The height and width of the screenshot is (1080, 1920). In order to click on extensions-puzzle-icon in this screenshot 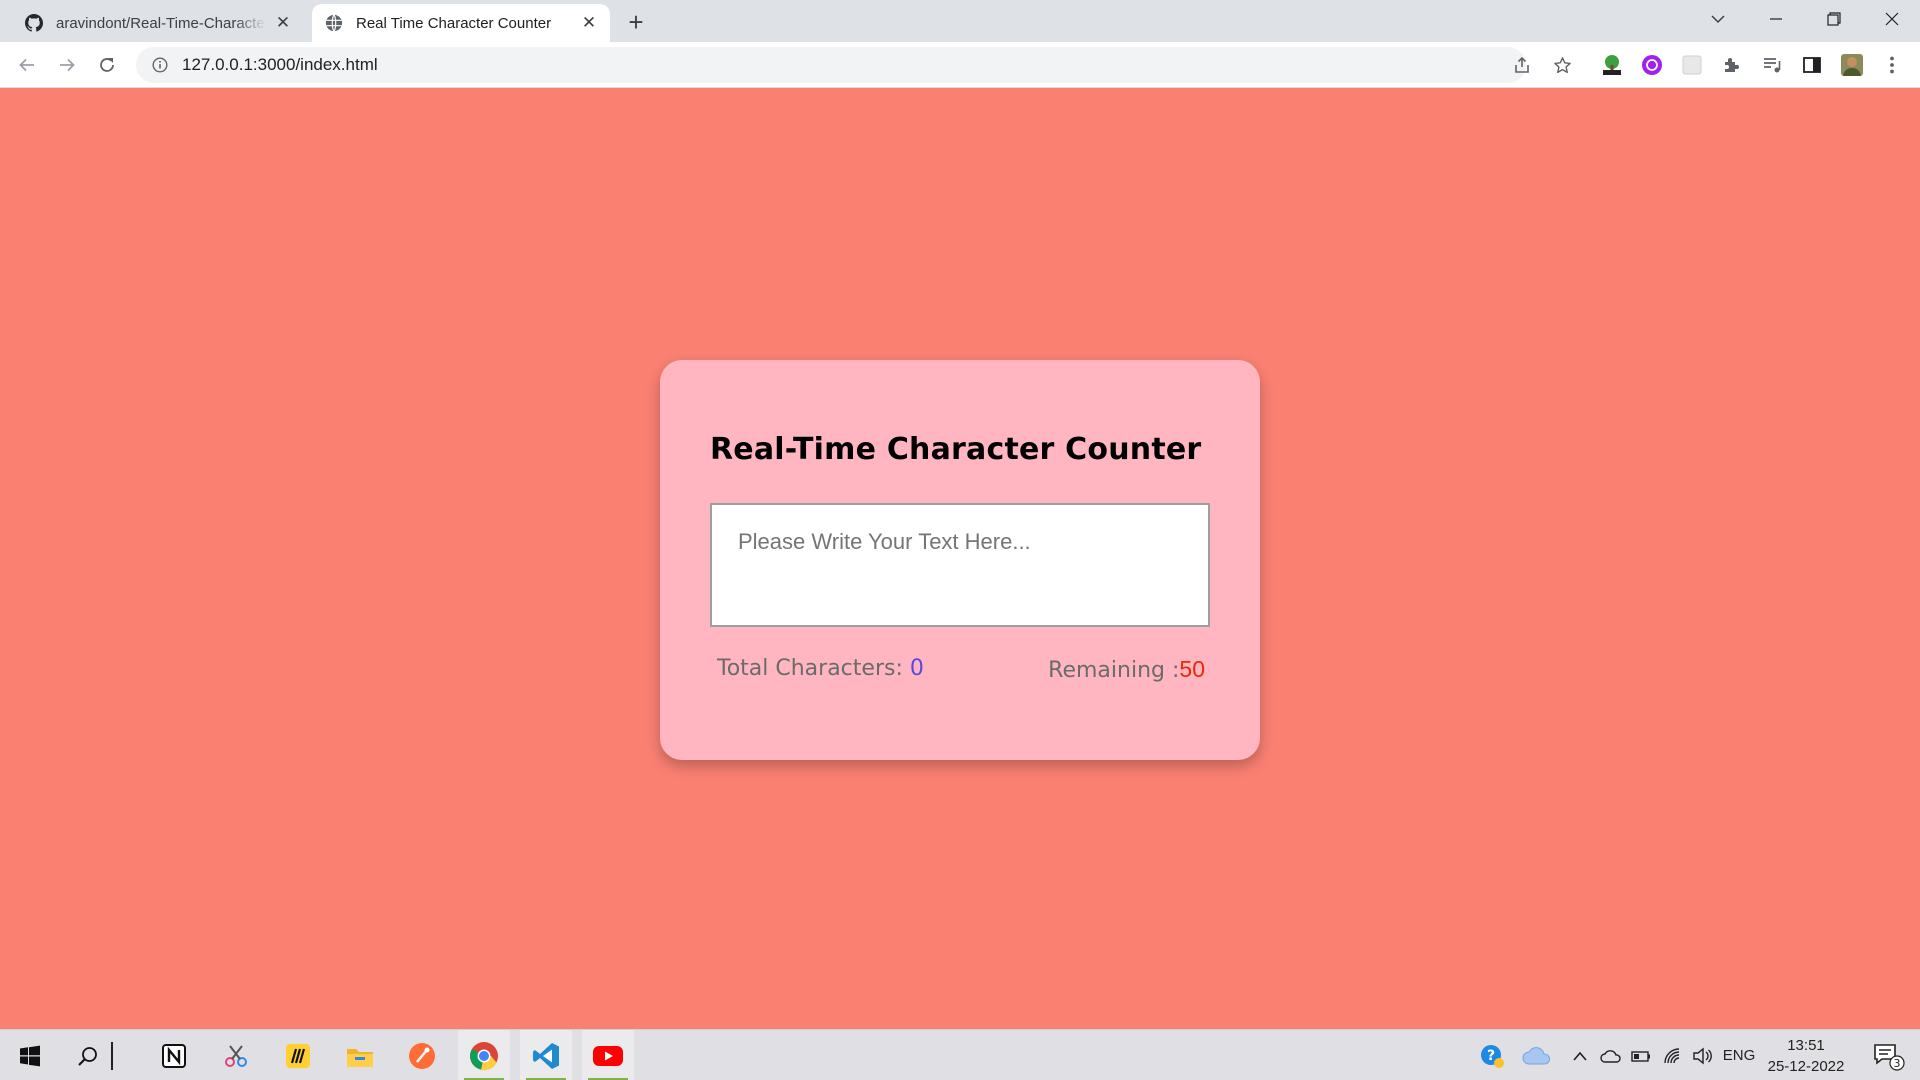, I will do `click(1732, 65)`.